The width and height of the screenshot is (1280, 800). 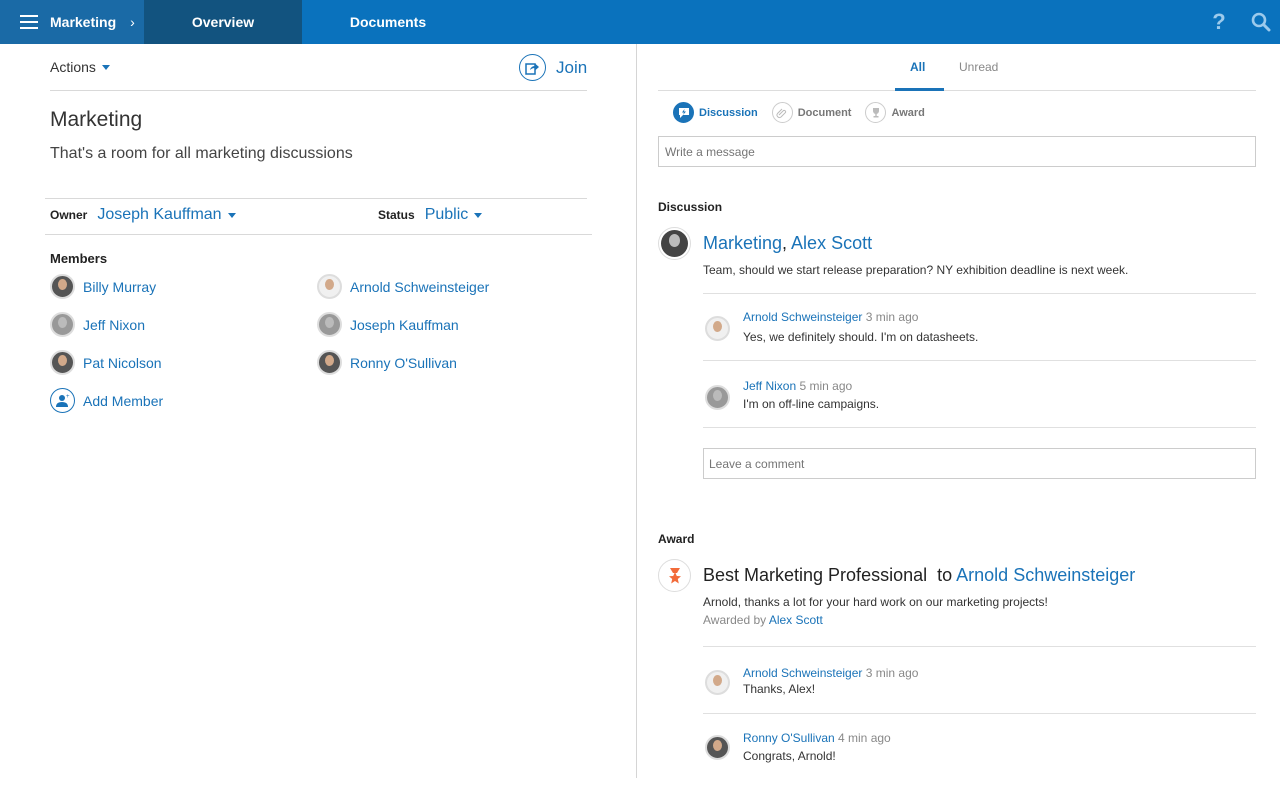 What do you see at coordinates (824, 112) in the screenshot?
I see `post-type-label: Document` at bounding box center [824, 112].